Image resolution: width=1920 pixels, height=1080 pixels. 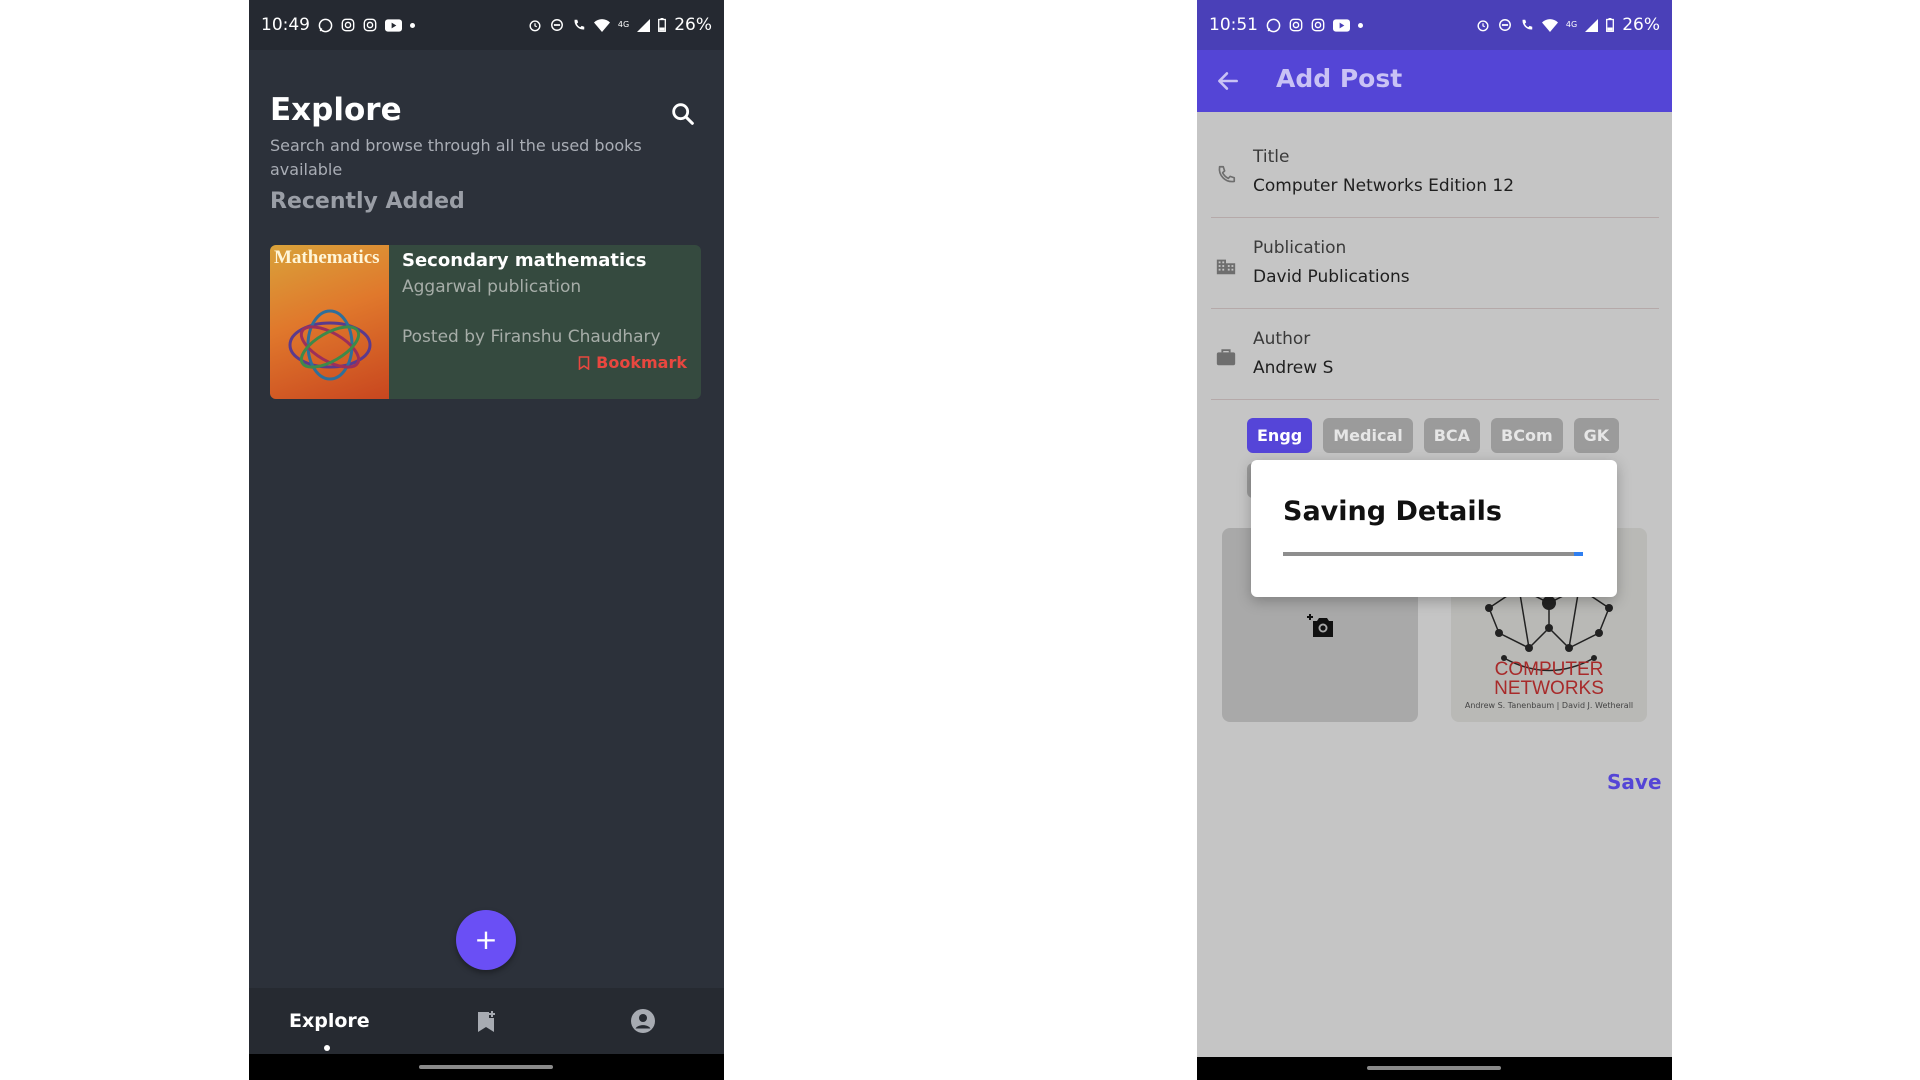 What do you see at coordinates (336, 110) in the screenshot?
I see `page-title: Explore` at bounding box center [336, 110].